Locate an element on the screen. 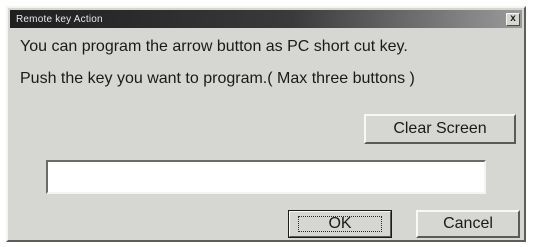 The image size is (533, 247). close-button: x is located at coordinates (513, 19).